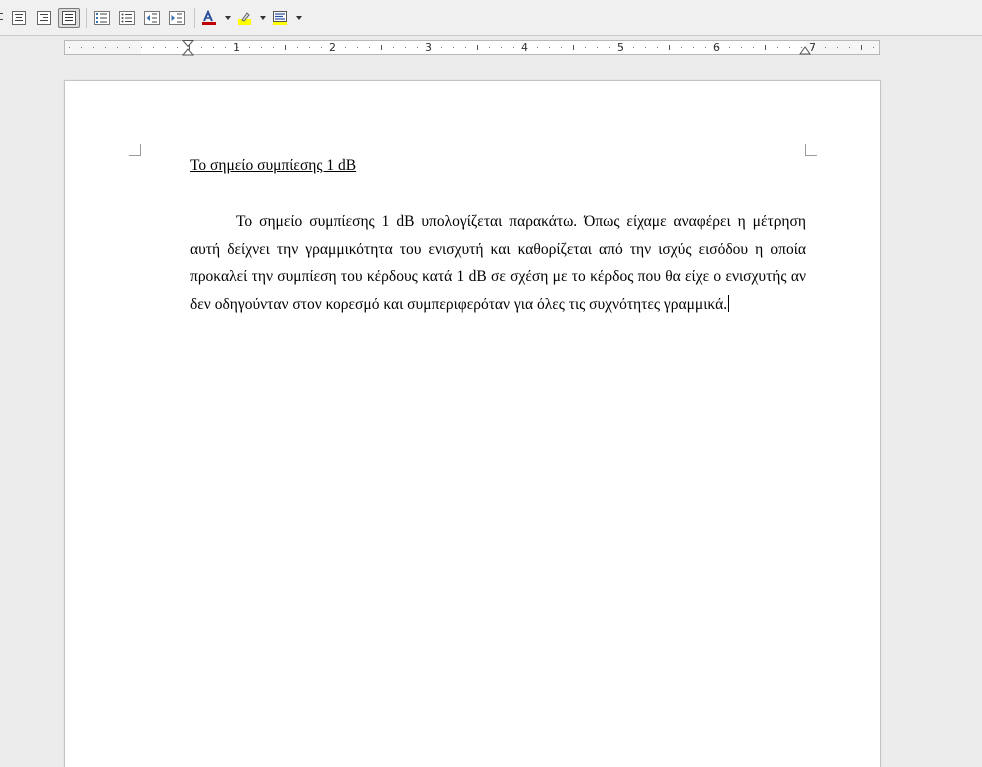 The image size is (982, 767). What do you see at coordinates (811, 150) in the screenshot?
I see `margin-corner-top-right` at bounding box center [811, 150].